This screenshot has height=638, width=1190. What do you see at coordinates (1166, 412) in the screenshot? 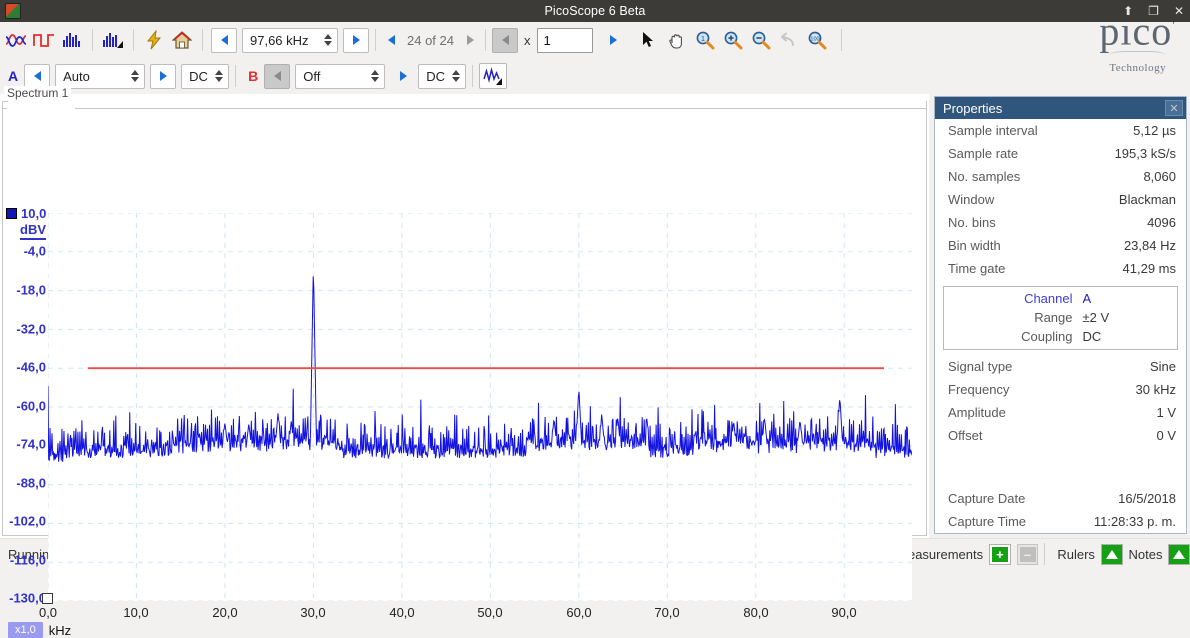
I see `property-value: 1 V` at bounding box center [1166, 412].